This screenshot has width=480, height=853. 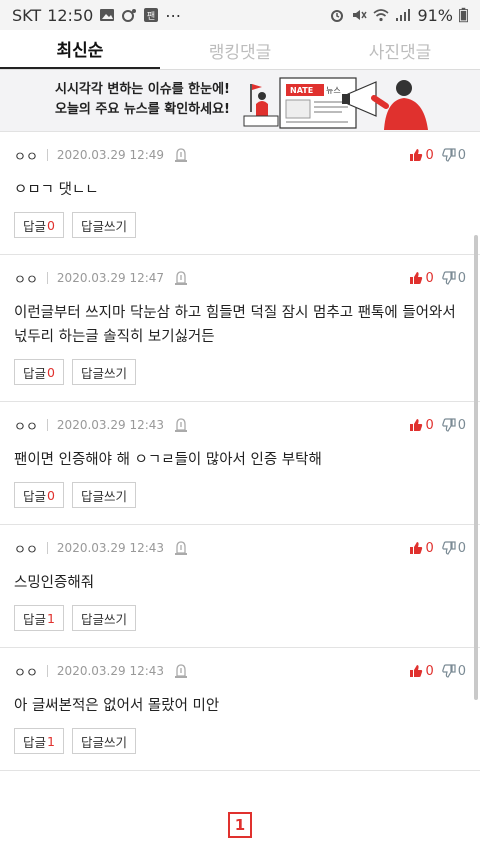 What do you see at coordinates (173, 15) in the screenshot?
I see `more-notifications-icon: ⋯` at bounding box center [173, 15].